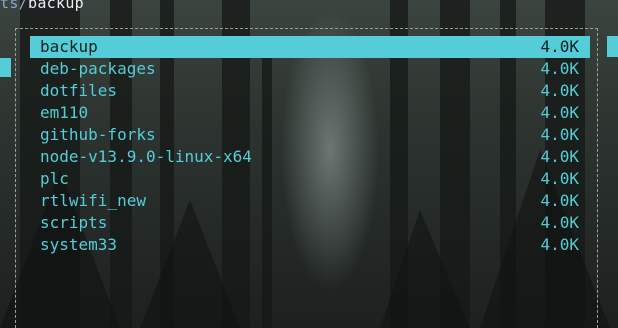 The width and height of the screenshot is (618, 328). Describe the element at coordinates (146, 156) in the screenshot. I see `file-name: node-v13.9.0-linux-x64` at that location.